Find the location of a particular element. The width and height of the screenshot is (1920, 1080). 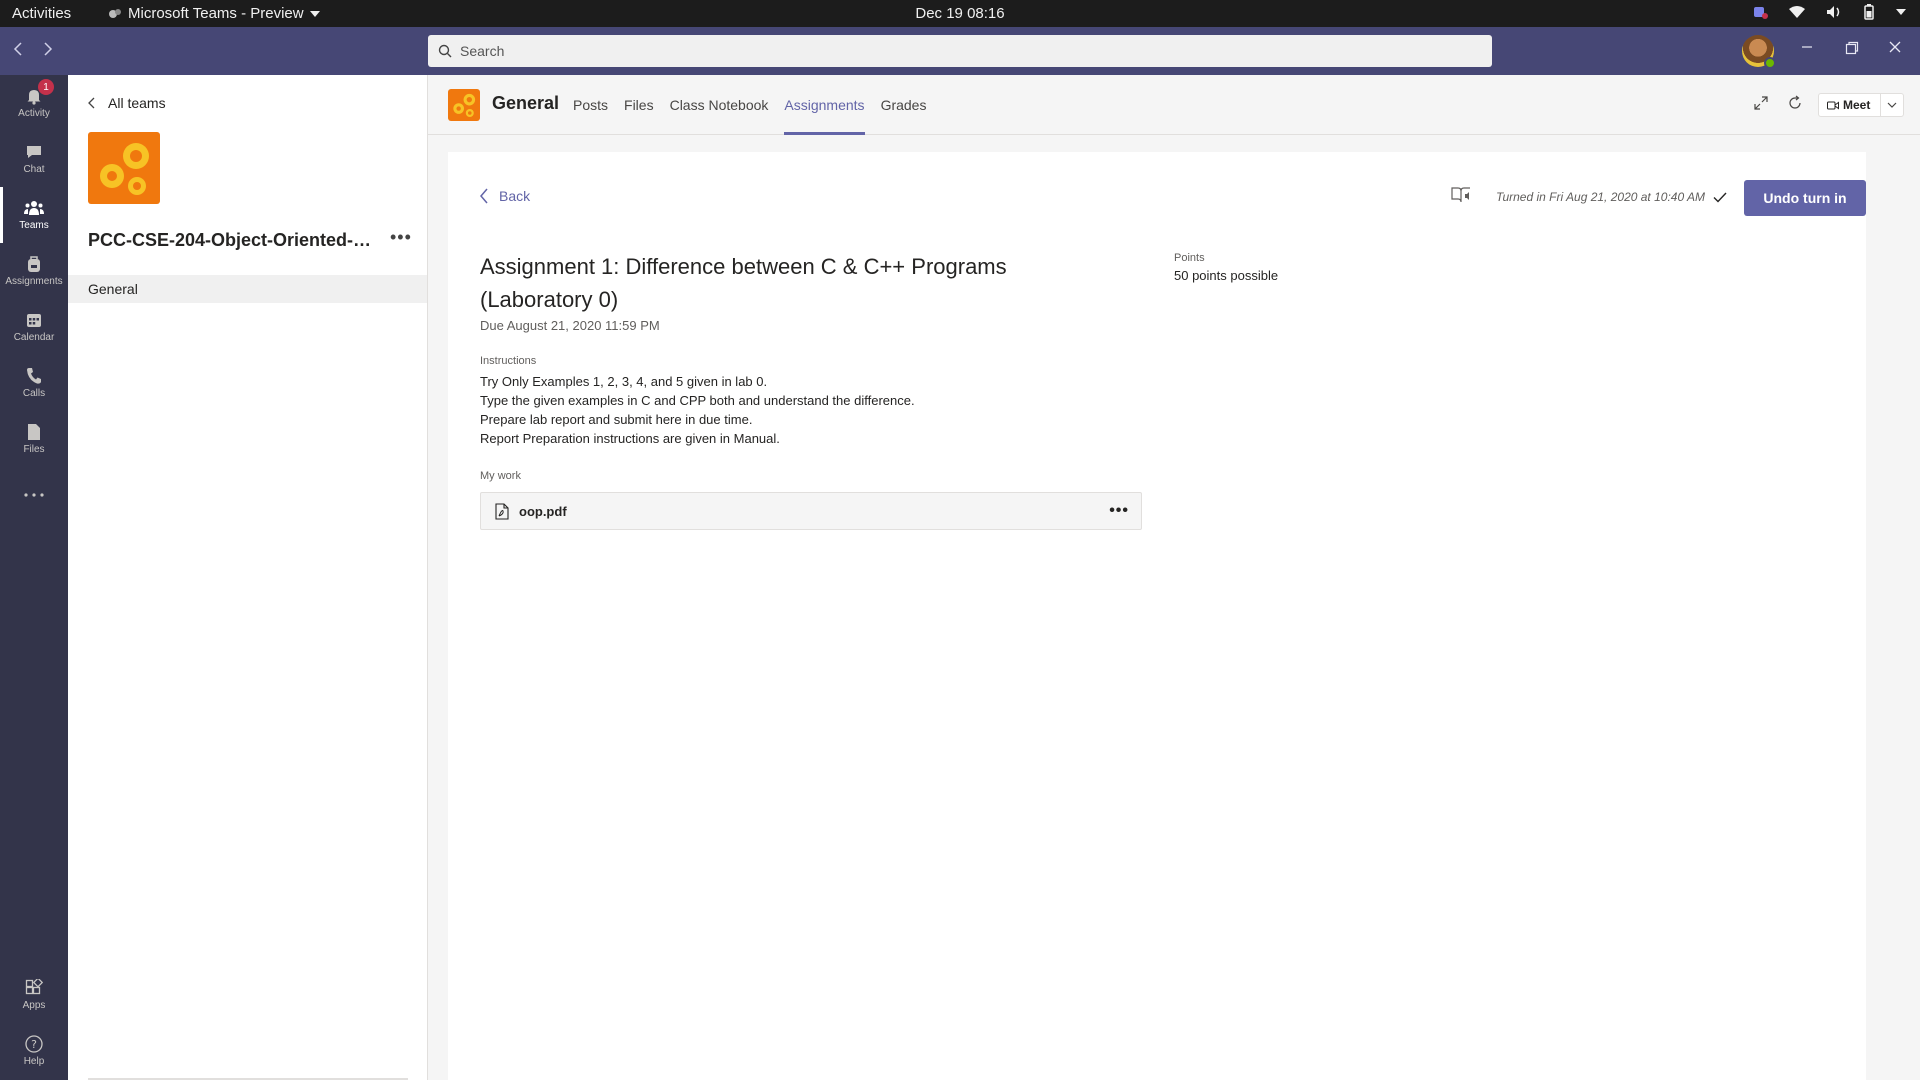

back-arrow-icon is located at coordinates (18, 49).